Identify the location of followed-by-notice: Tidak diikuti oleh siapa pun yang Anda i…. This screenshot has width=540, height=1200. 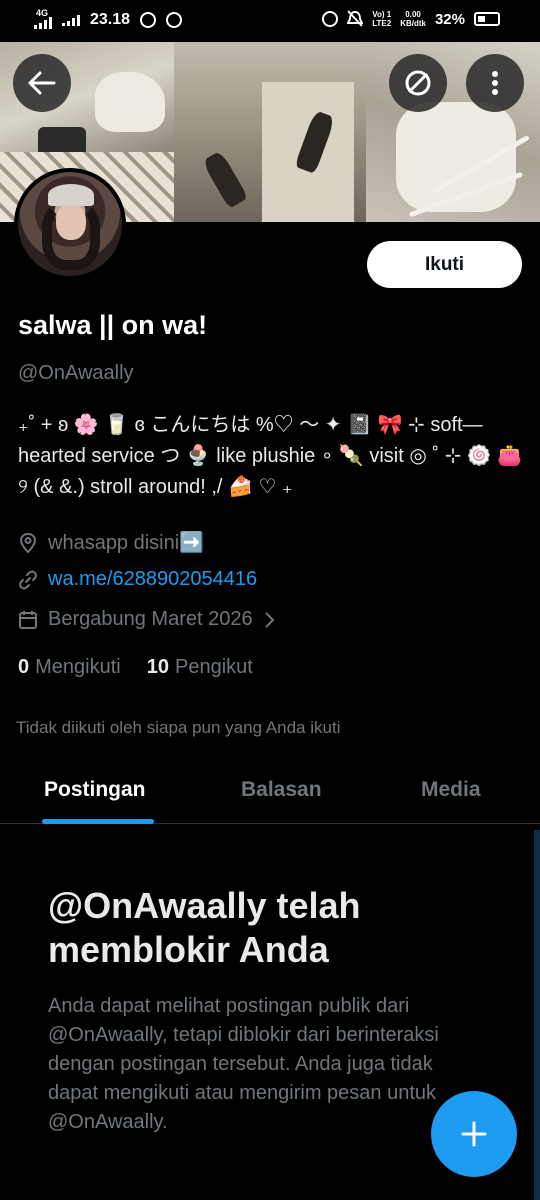
(178, 727).